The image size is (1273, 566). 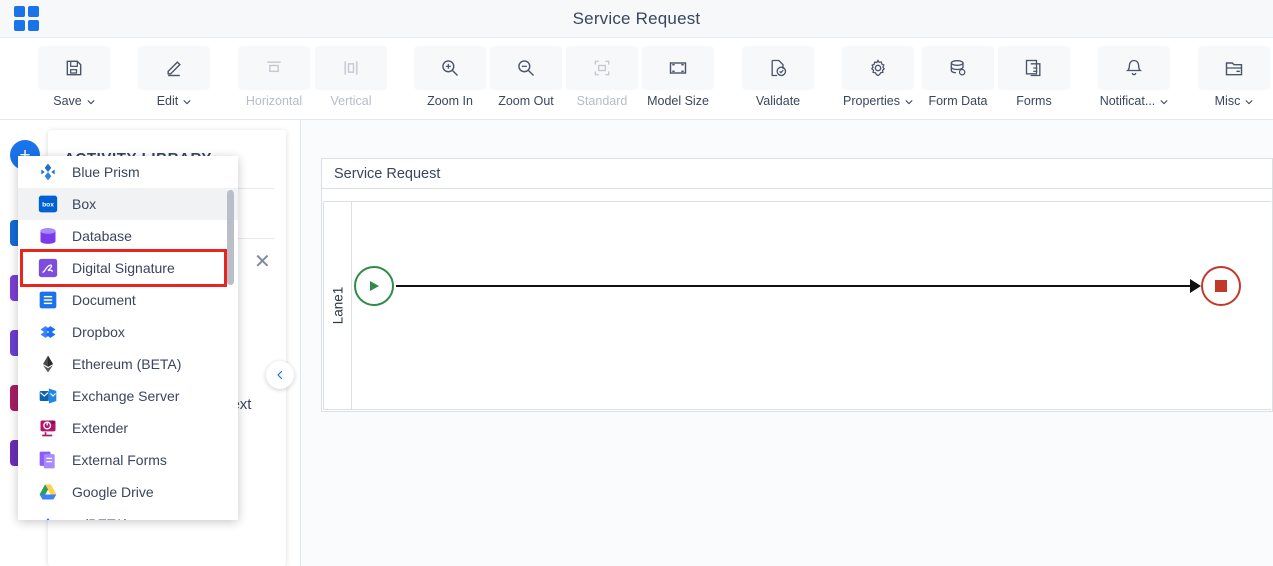 I want to click on horizontal-icon, so click(x=274, y=68).